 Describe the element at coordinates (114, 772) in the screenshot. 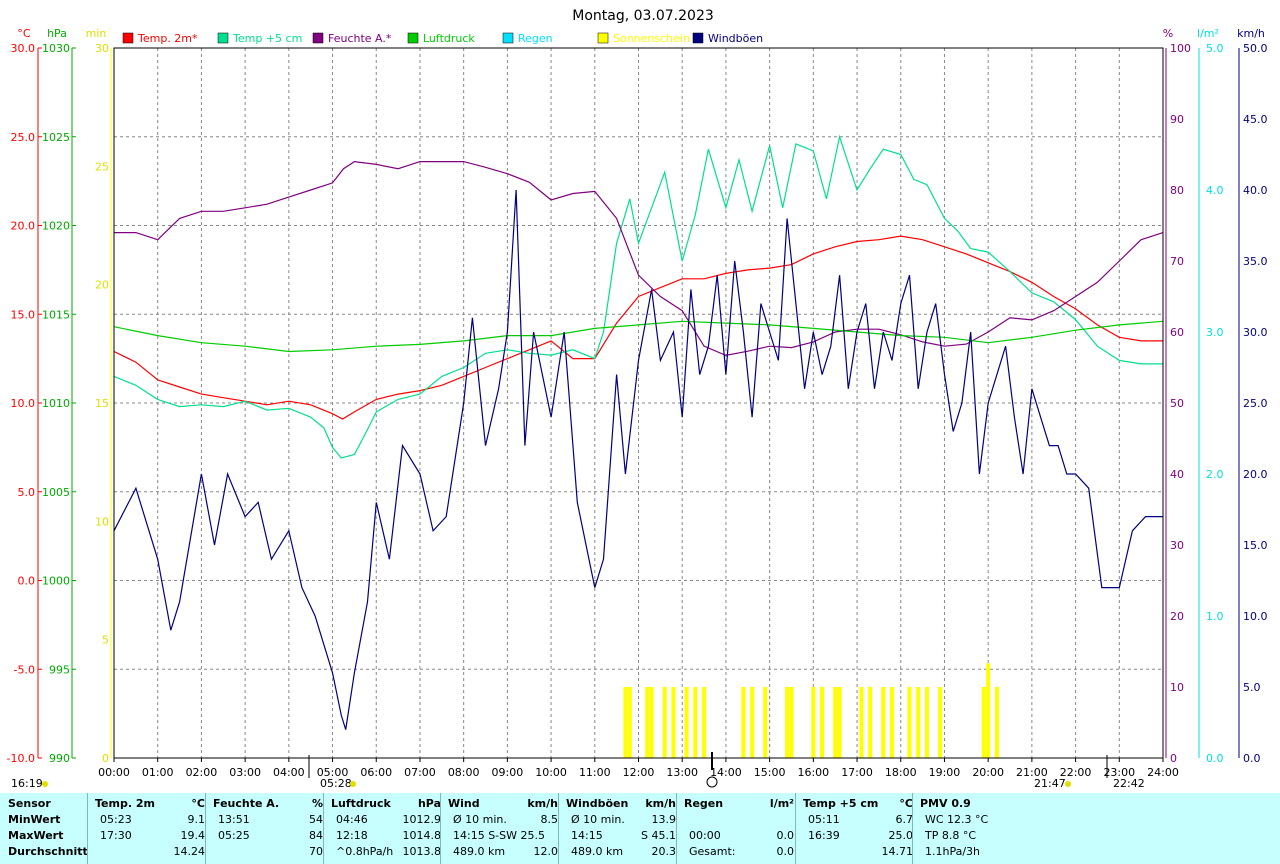

I see `x-tick-label: 00:00` at that location.